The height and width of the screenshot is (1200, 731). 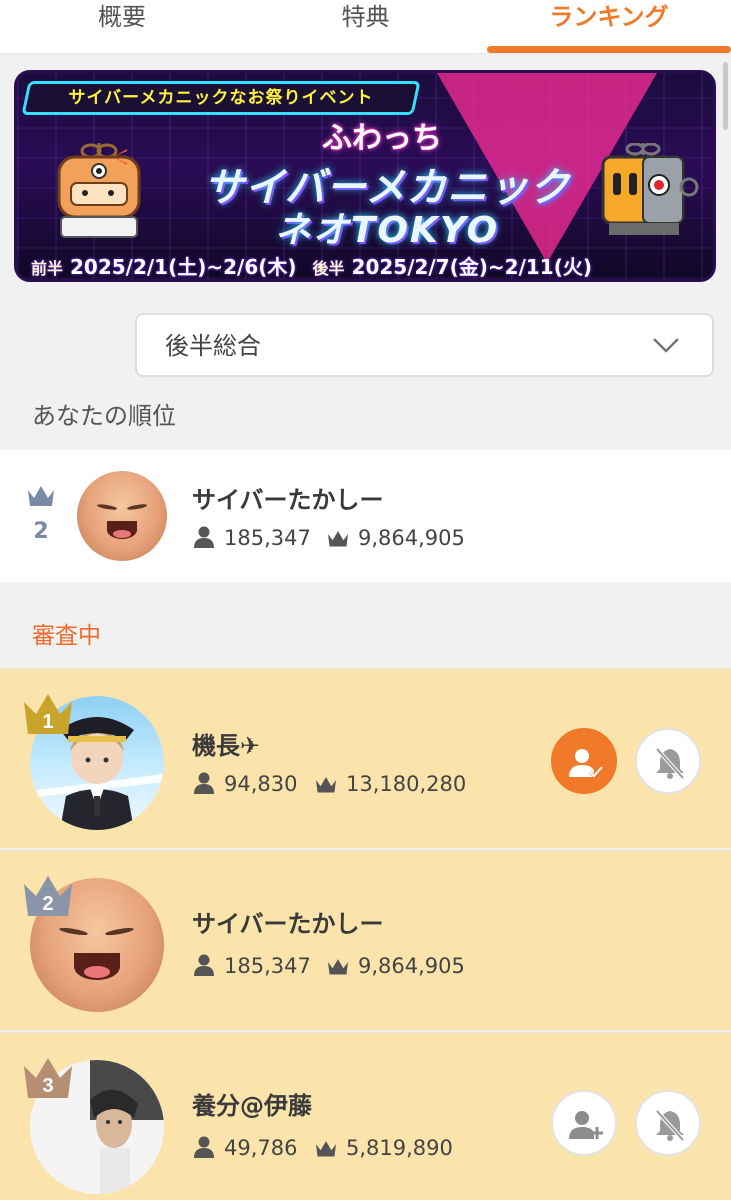 I want to click on first-half-dates: 2025/2/1(土)~2/6(木), so click(x=183, y=267).